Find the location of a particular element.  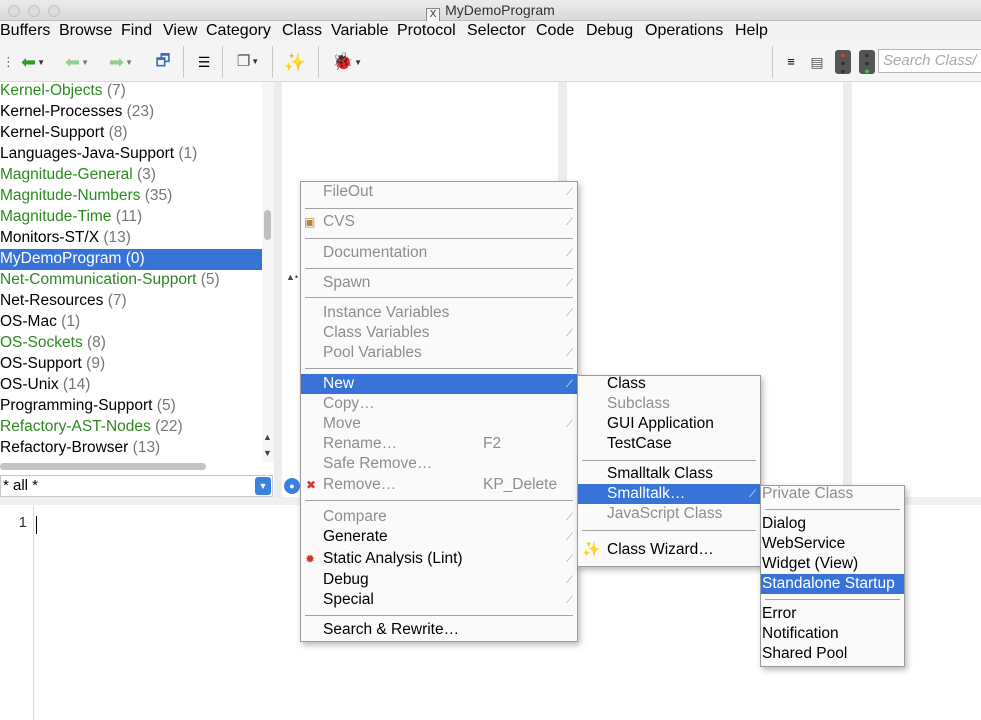

menu-code: Code is located at coordinates (555, 31).